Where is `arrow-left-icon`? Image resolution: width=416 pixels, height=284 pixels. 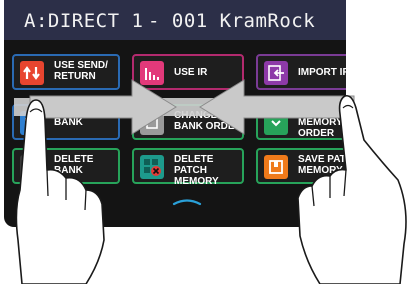 arrow-left-icon is located at coordinates (277, 107).